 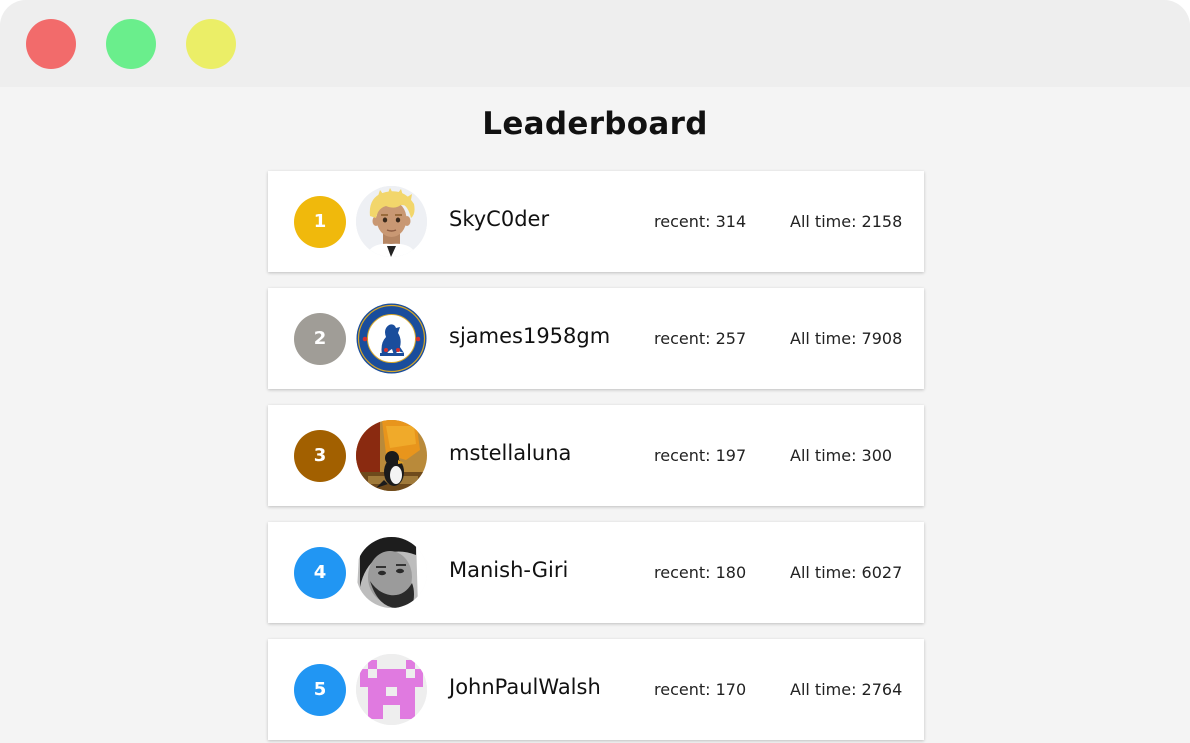 What do you see at coordinates (391, 338) in the screenshot?
I see `chelsea-crest-avatar` at bounding box center [391, 338].